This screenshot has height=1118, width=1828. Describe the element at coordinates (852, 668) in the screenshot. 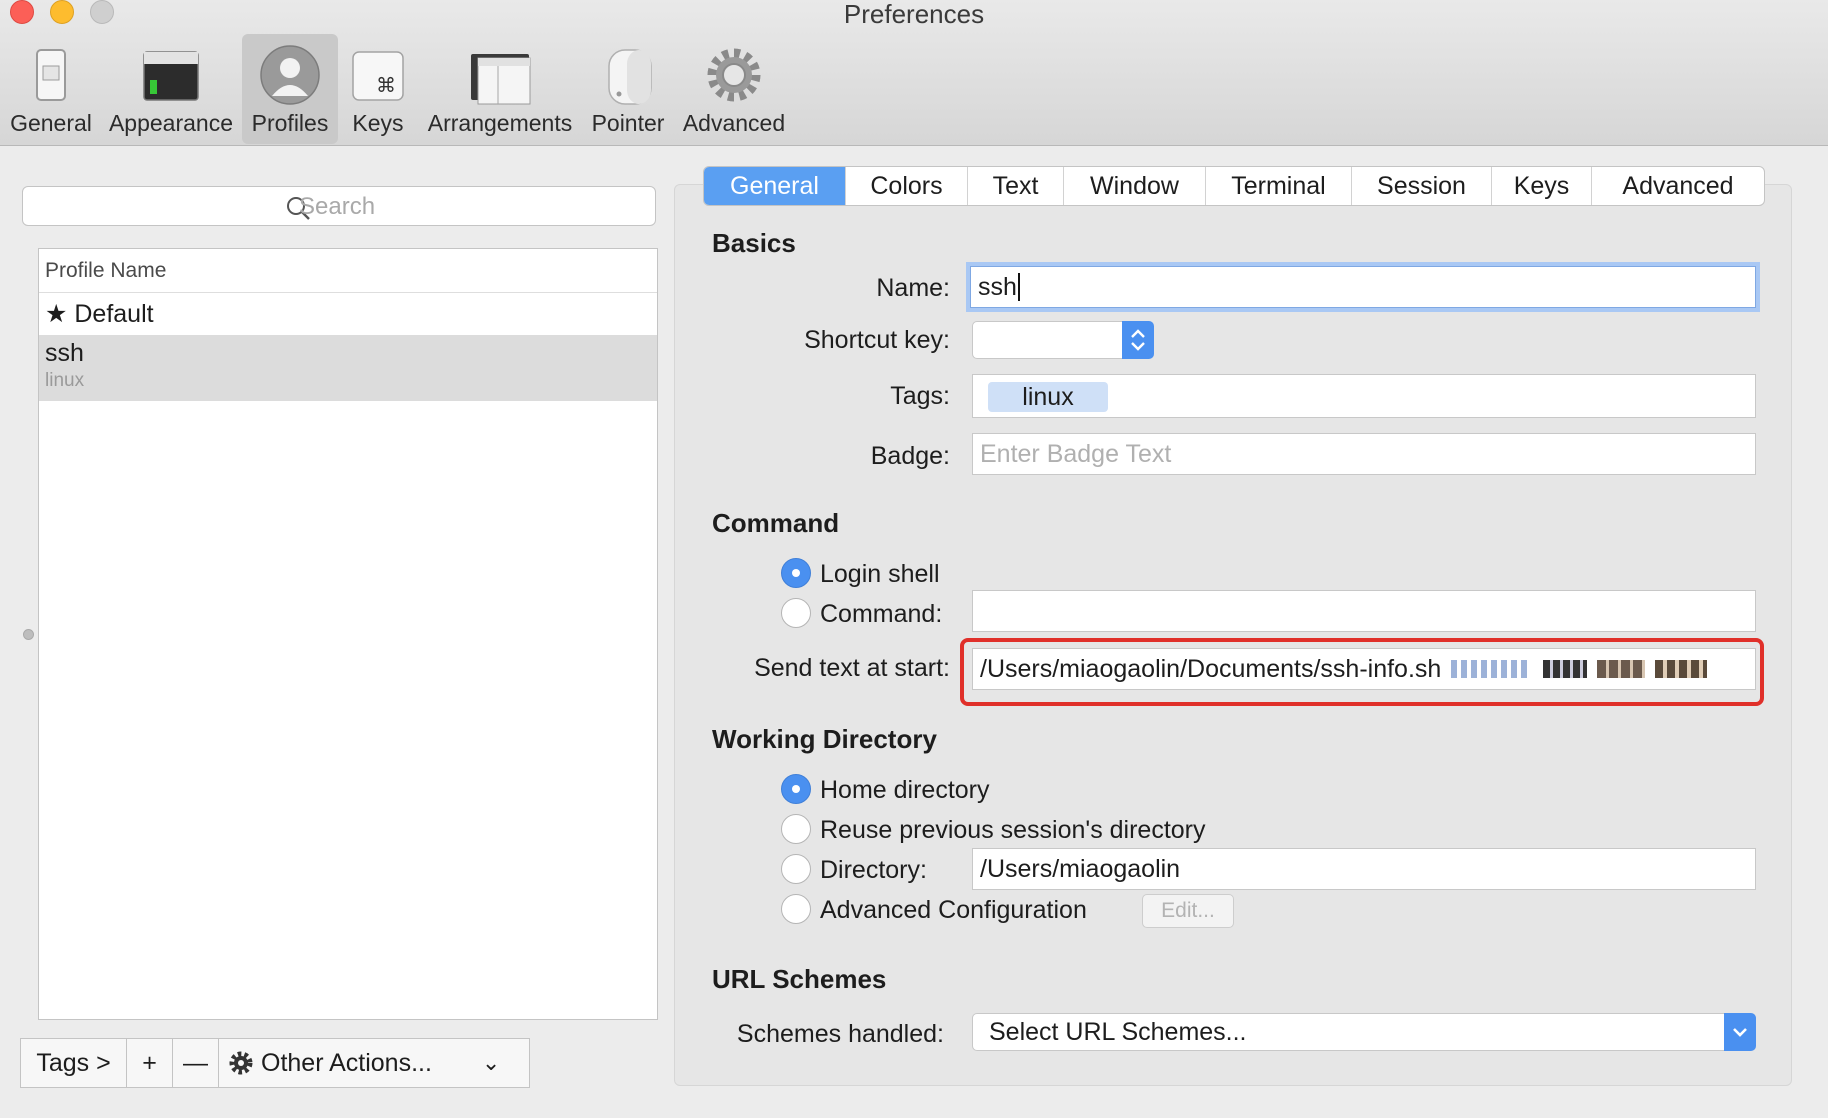

I see `send-text-label: Send text at start:` at that location.